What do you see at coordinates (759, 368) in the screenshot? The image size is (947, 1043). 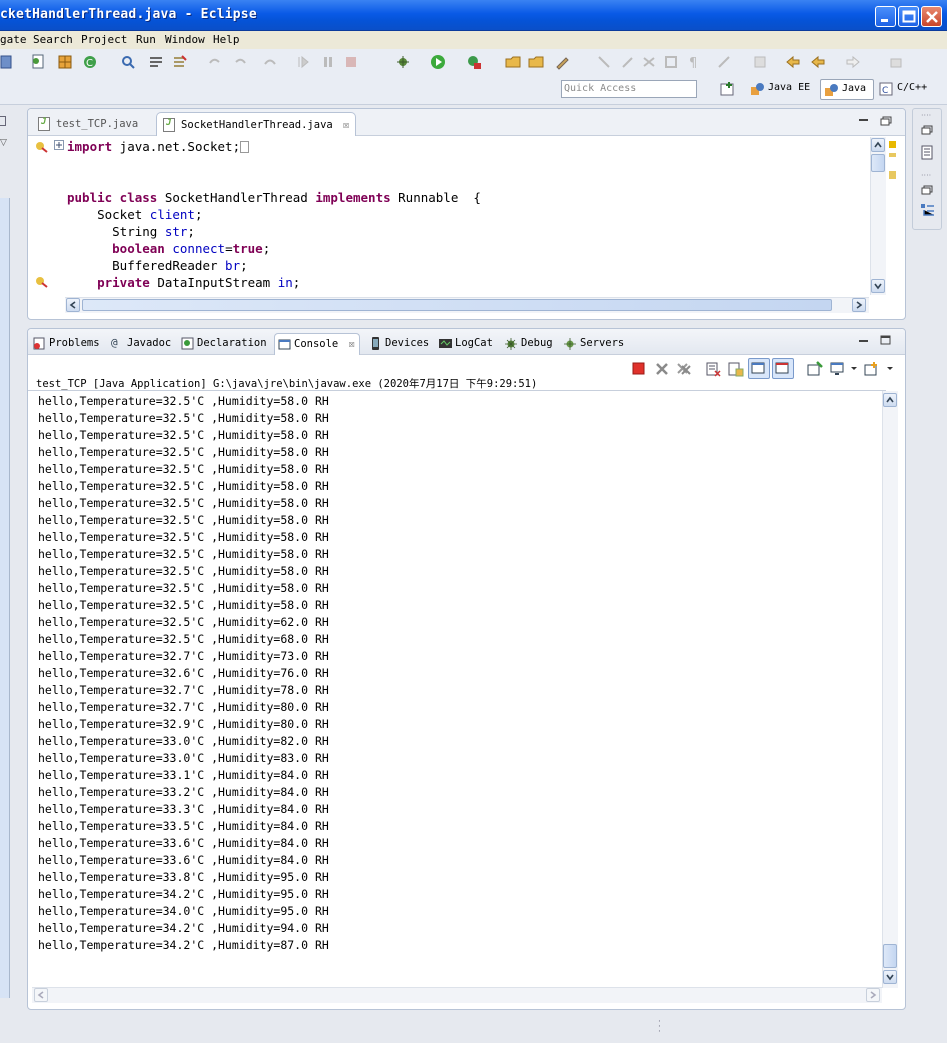 I see `show-on-output-toggle` at bounding box center [759, 368].